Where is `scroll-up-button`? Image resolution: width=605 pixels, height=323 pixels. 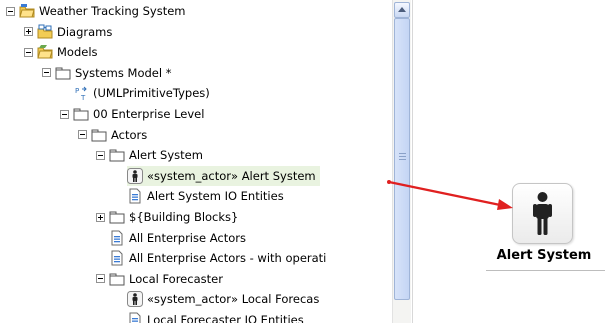
scroll-up-button is located at coordinates (402, 10).